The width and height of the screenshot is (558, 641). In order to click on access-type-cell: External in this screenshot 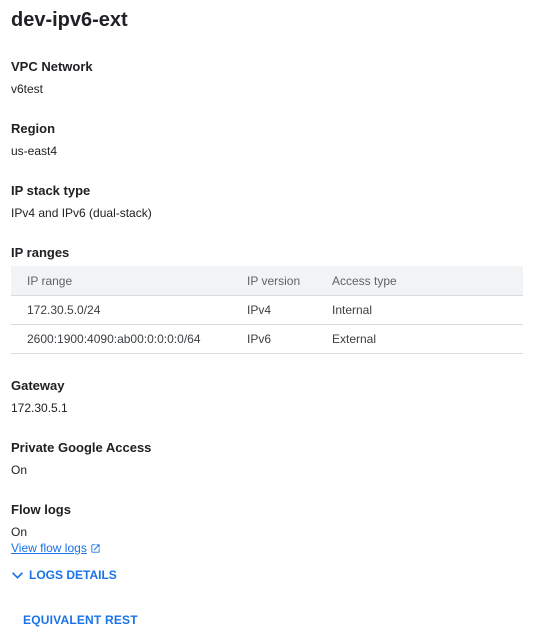, I will do `click(427, 339)`.